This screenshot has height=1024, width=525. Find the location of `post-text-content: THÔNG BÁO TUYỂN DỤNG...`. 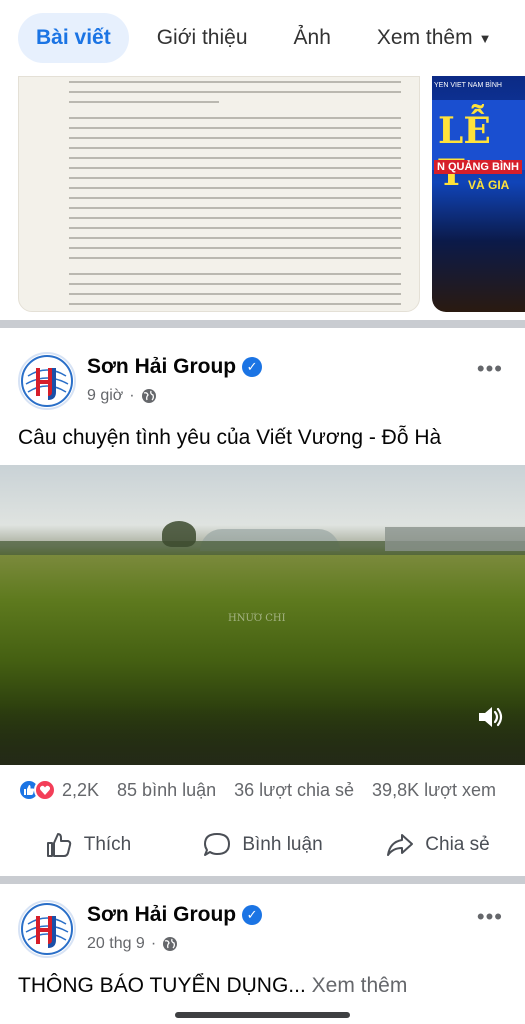

post-text-content: THÔNG BÁO TUYỂN DỤNG... is located at coordinates (162, 985).